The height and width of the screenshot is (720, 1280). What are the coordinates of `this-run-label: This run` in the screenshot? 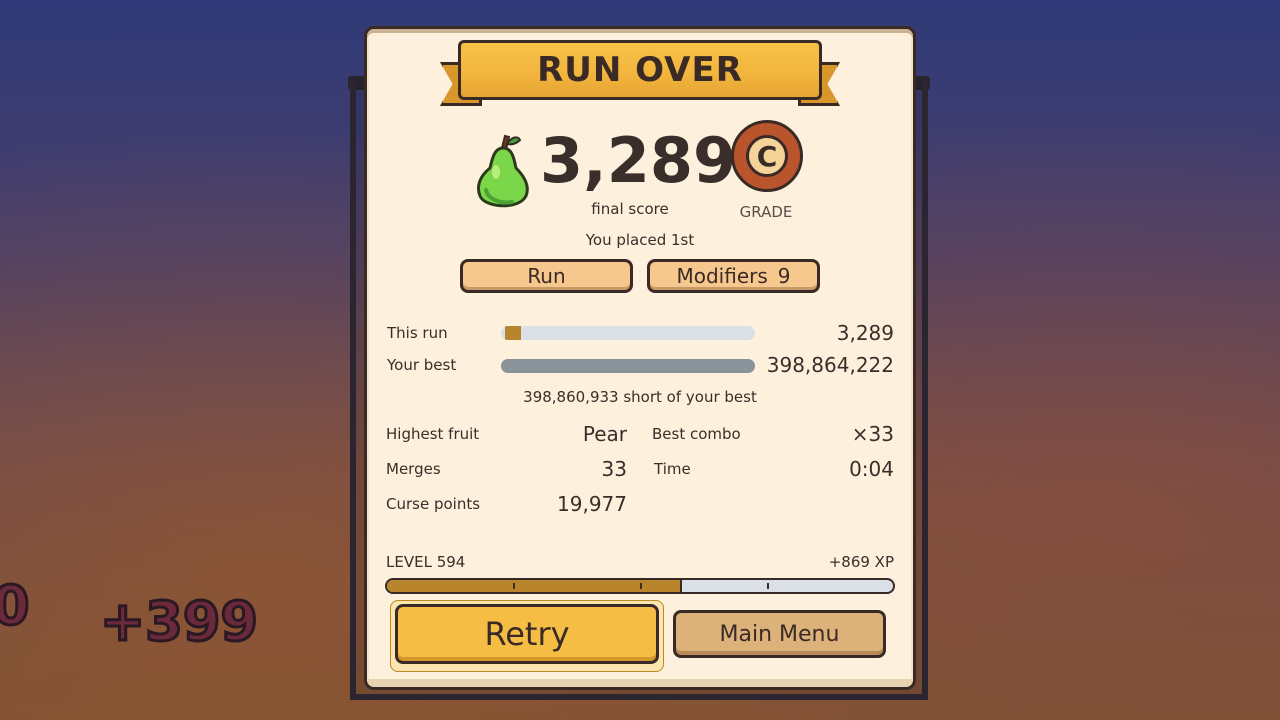 It's located at (417, 333).